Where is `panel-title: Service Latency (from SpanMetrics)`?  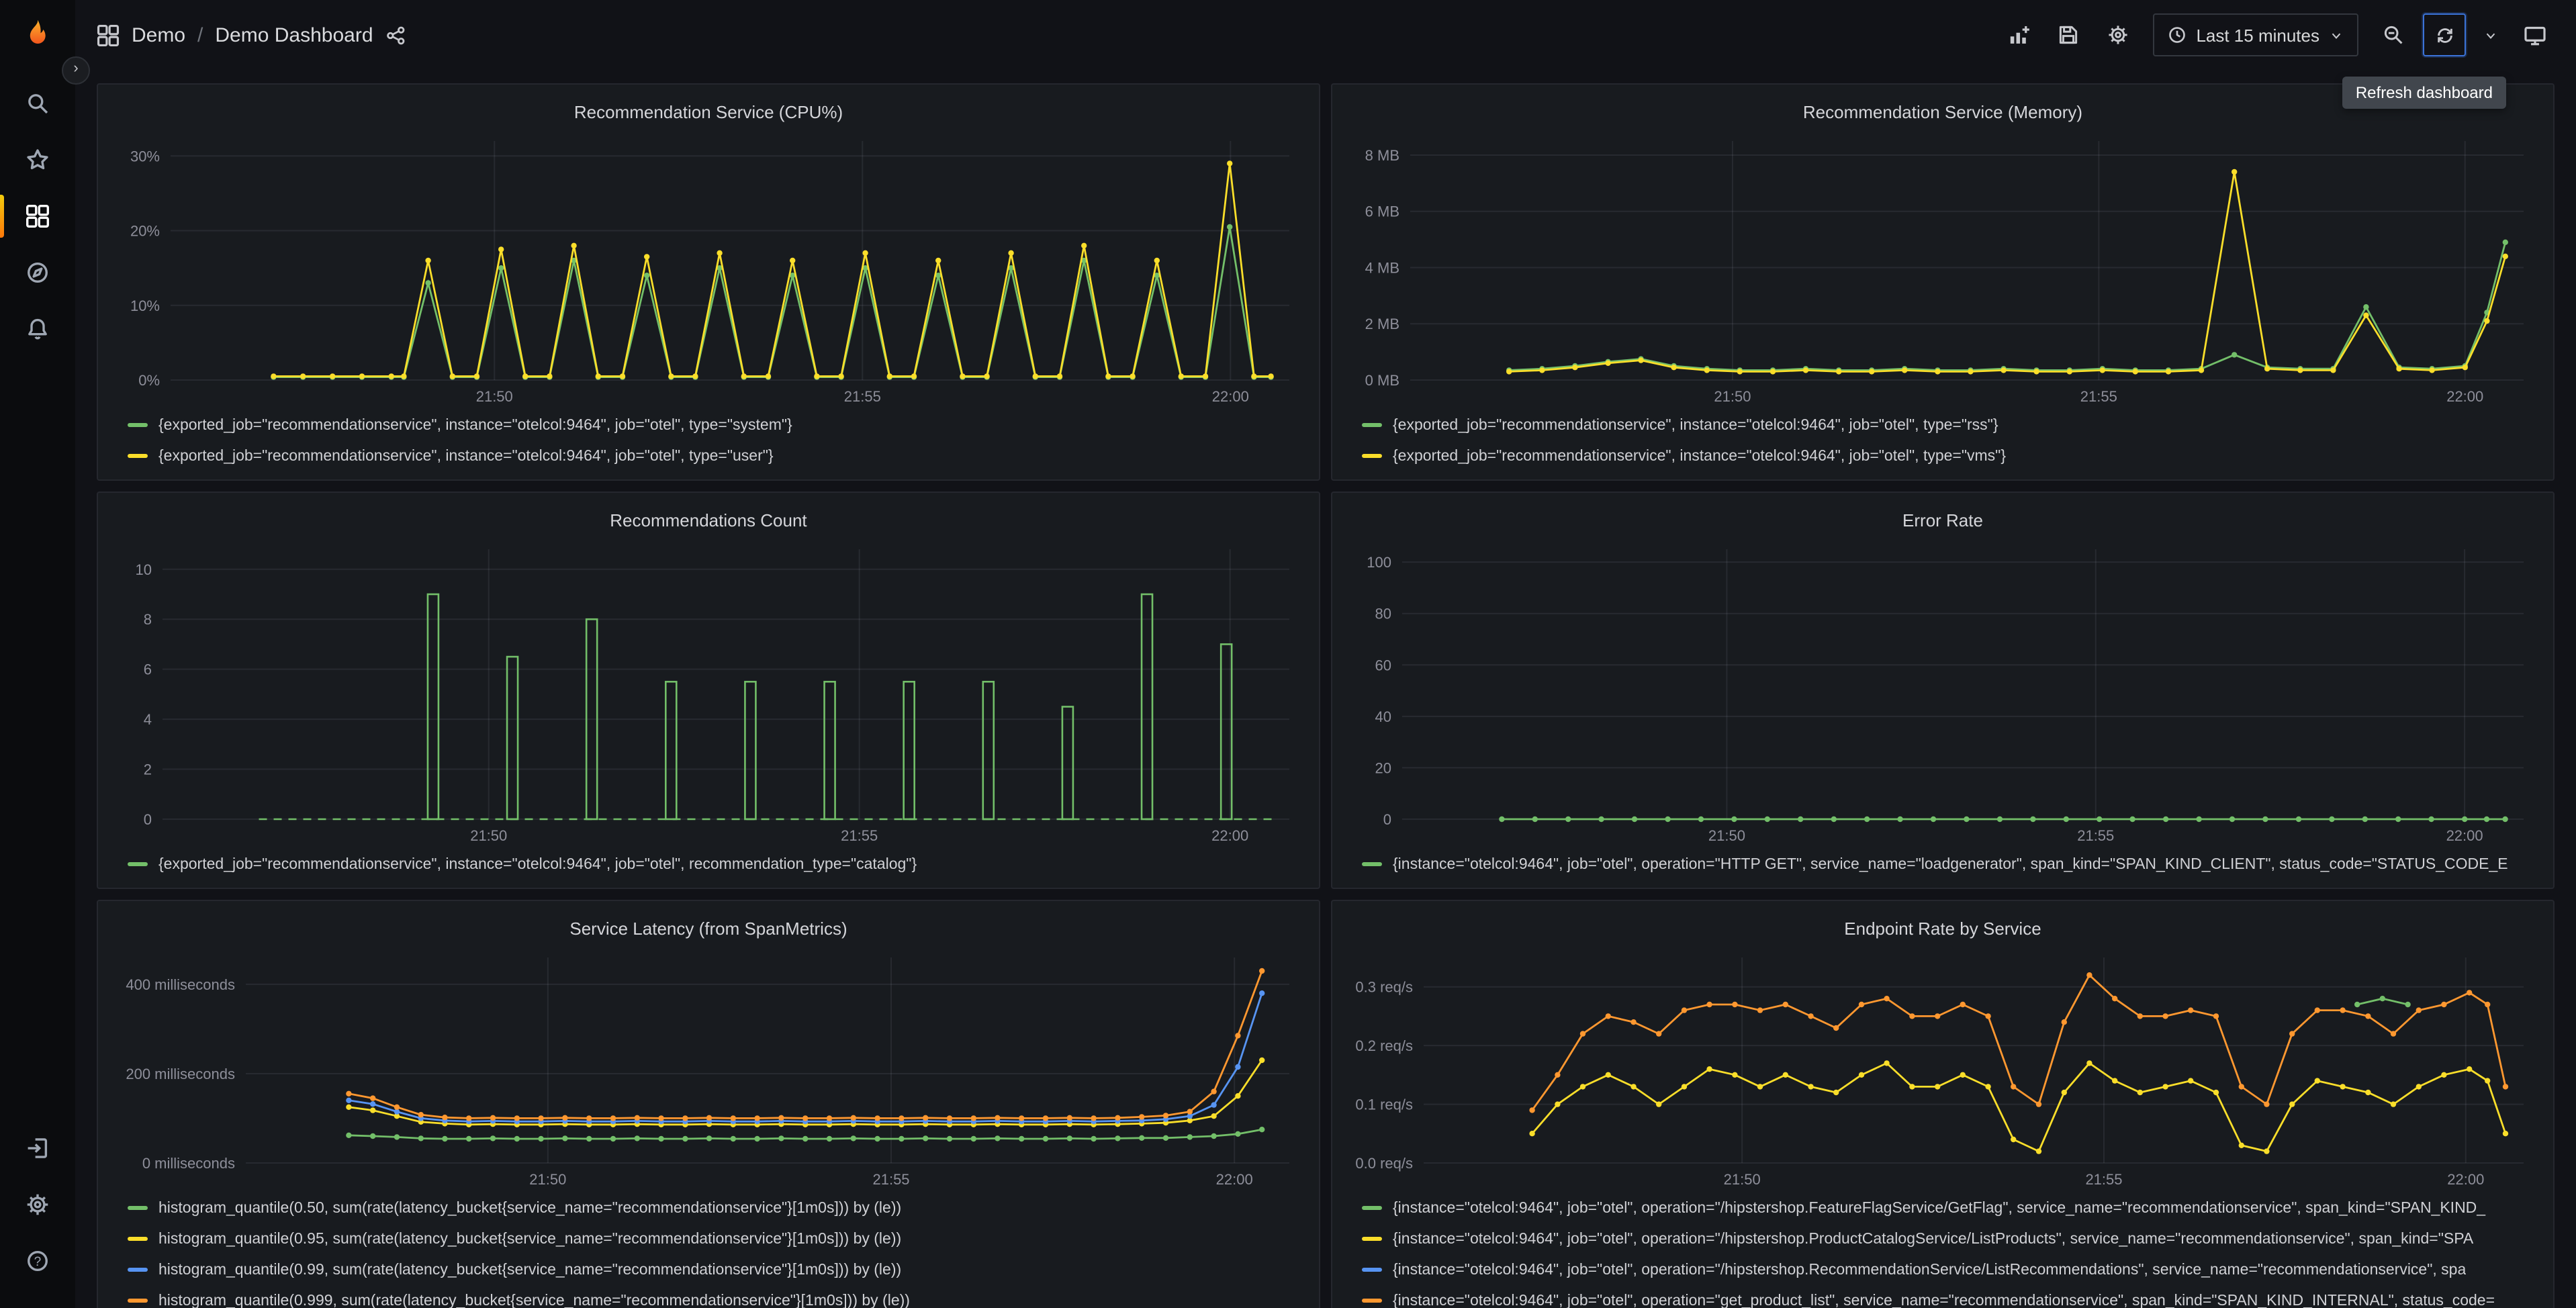
panel-title: Service Latency (from SpanMetrics) is located at coordinates (708, 928).